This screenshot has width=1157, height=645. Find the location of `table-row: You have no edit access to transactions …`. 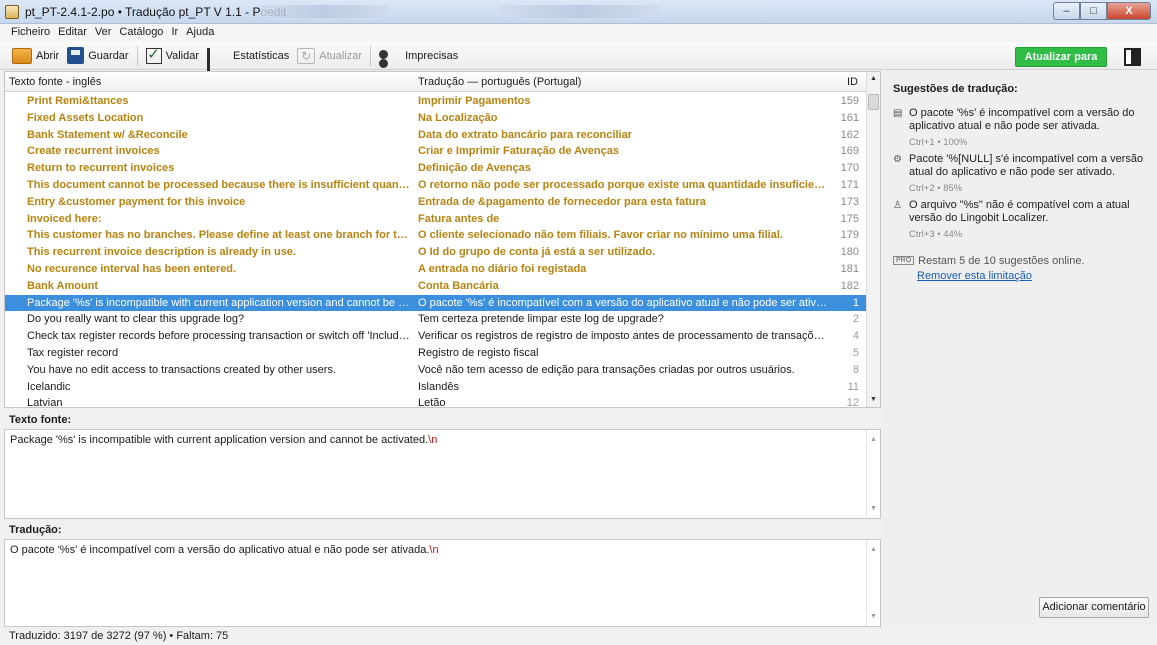

table-row: You have no edit access to transactions … is located at coordinates (436, 370).